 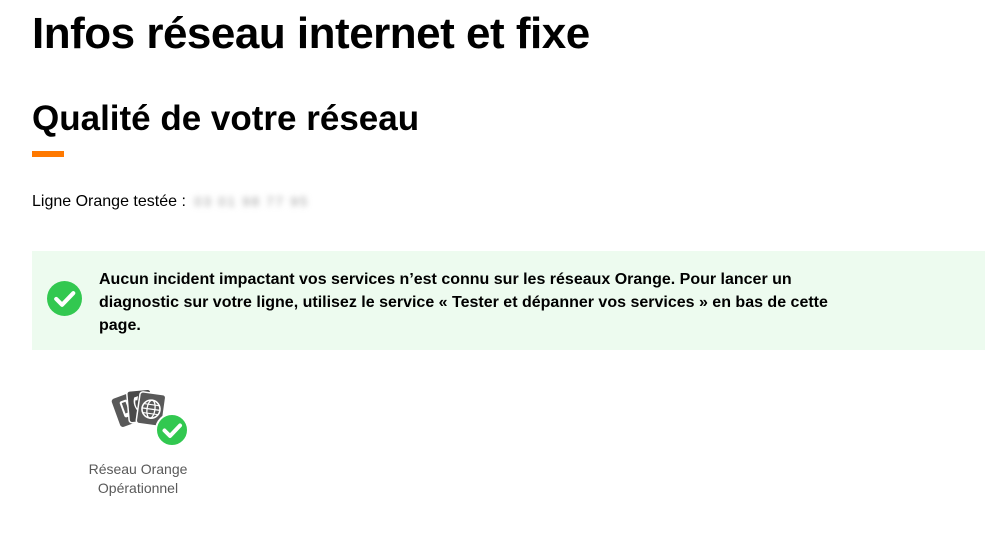 I want to click on network-status-label-line1: Réseau Orange, so click(x=138, y=469).